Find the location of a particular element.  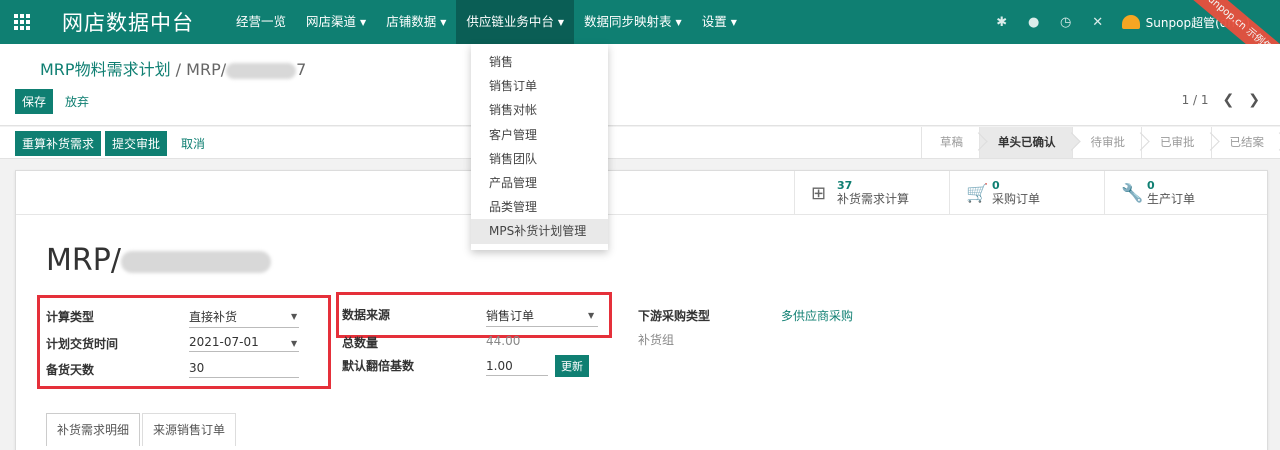

total-qty-label: 总数量 is located at coordinates (360, 343).